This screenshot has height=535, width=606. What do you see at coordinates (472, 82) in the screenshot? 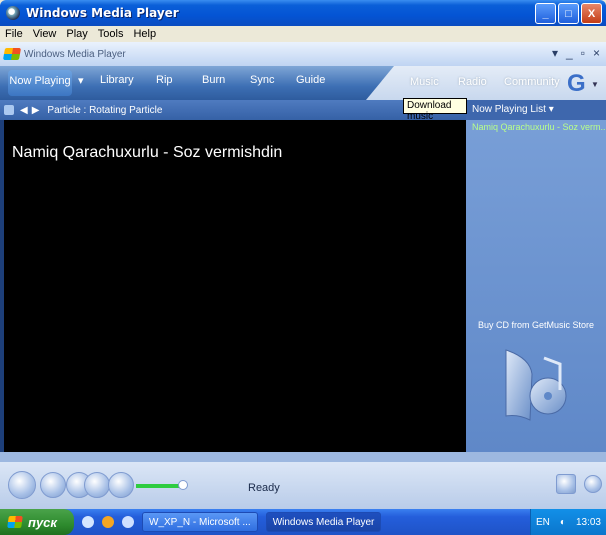
I see `tab-radio: Radio` at bounding box center [472, 82].